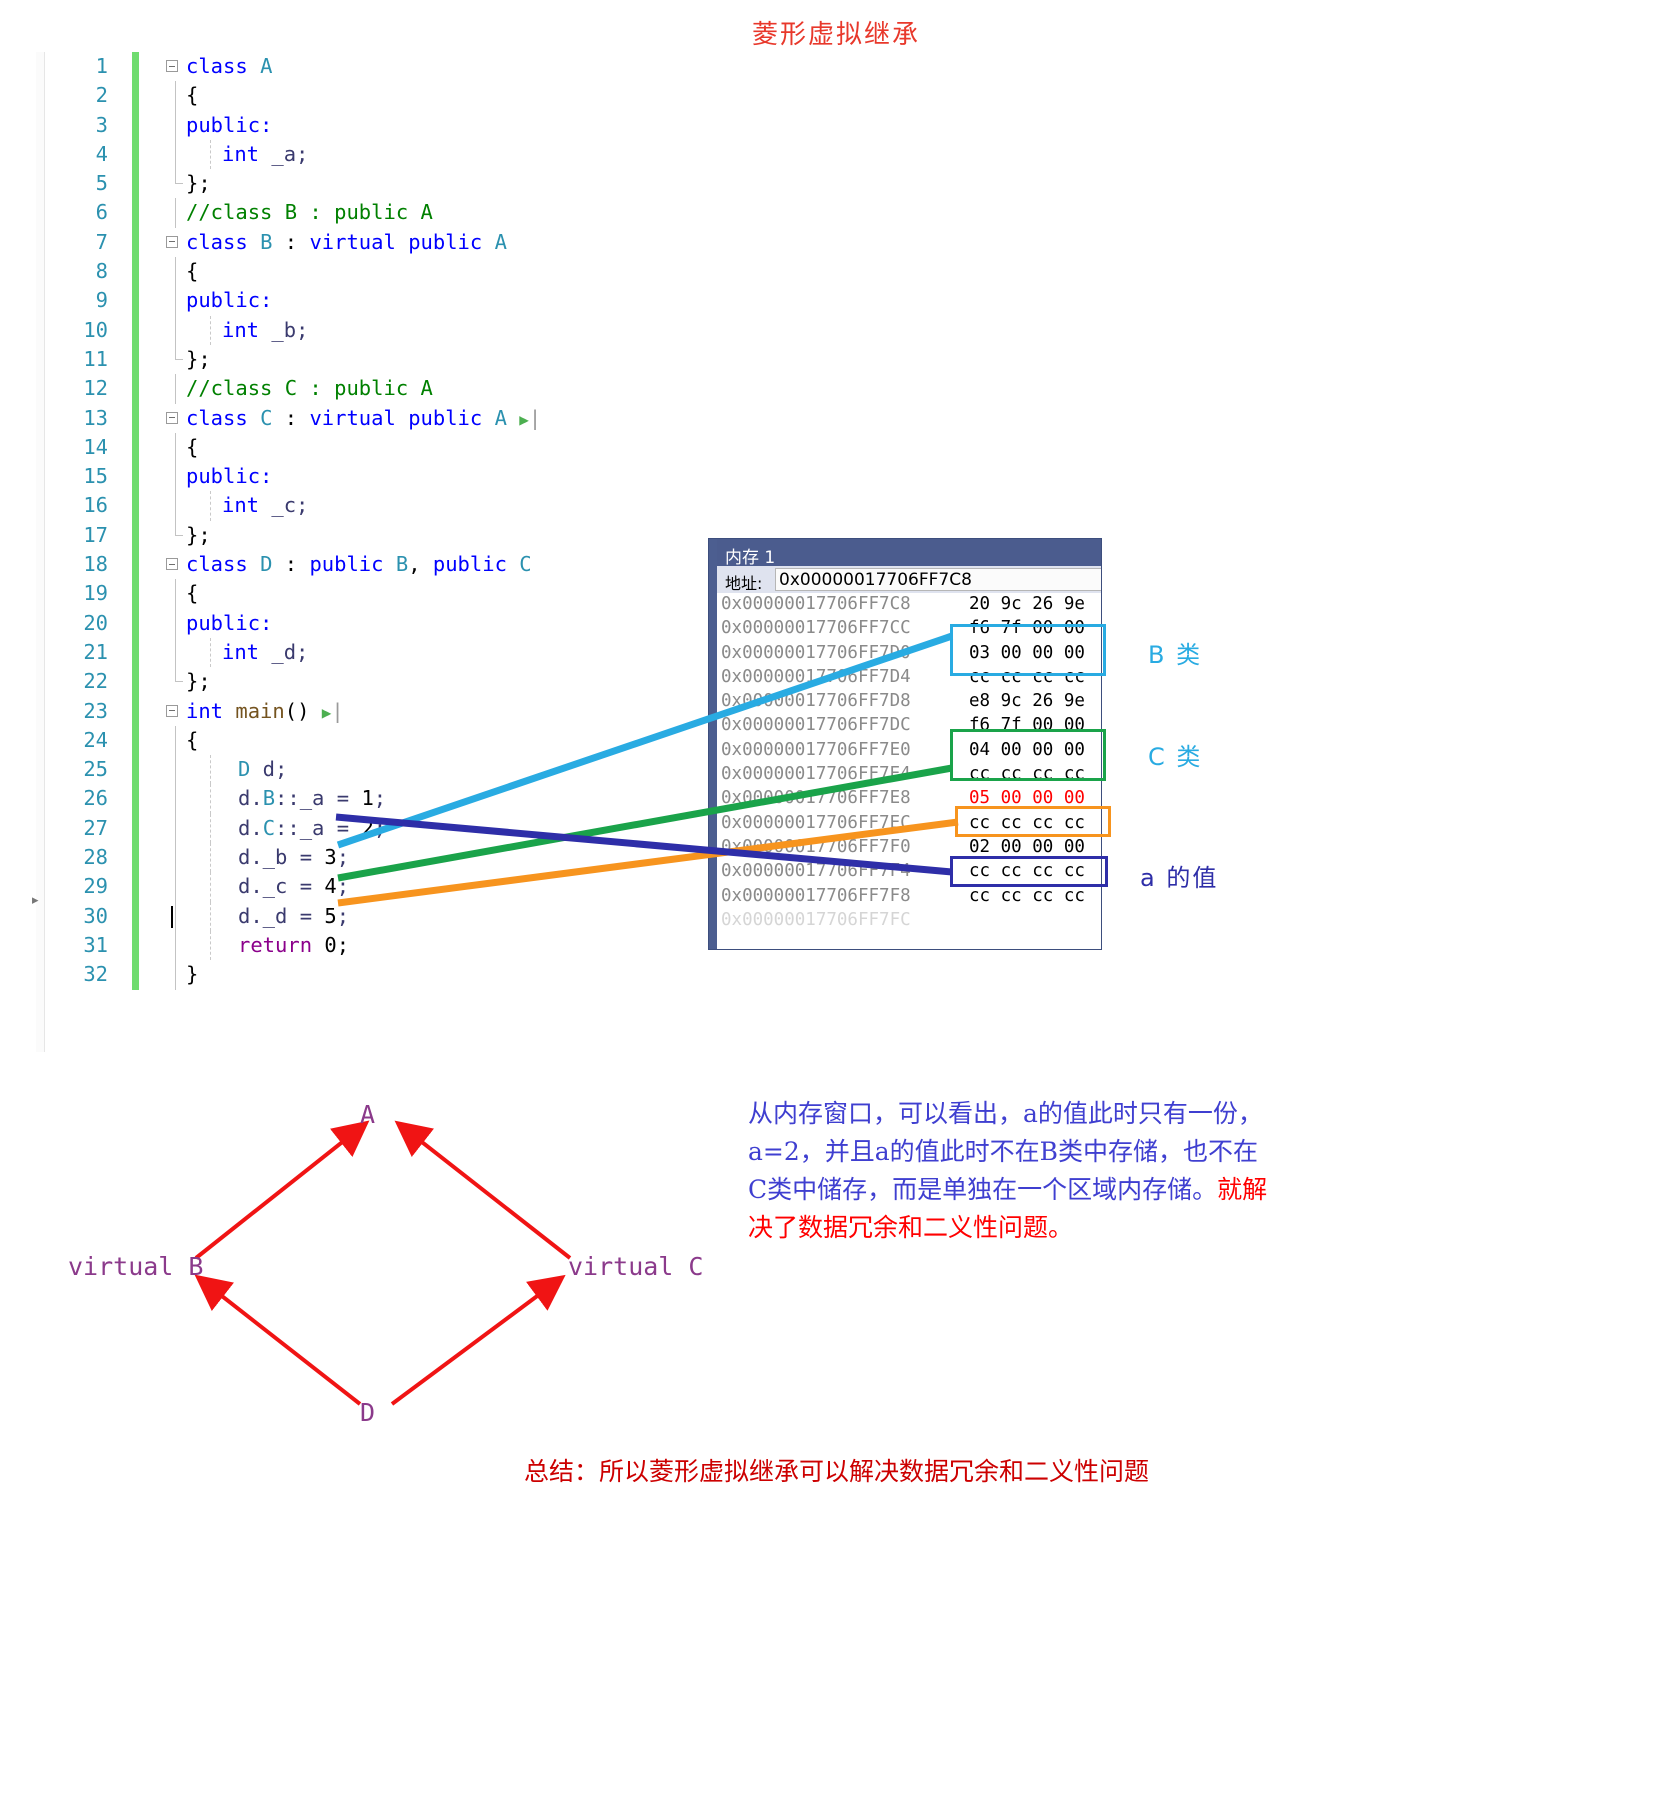  What do you see at coordinates (368, 1114) in the screenshot?
I see `diagram-node-a: A` at bounding box center [368, 1114].